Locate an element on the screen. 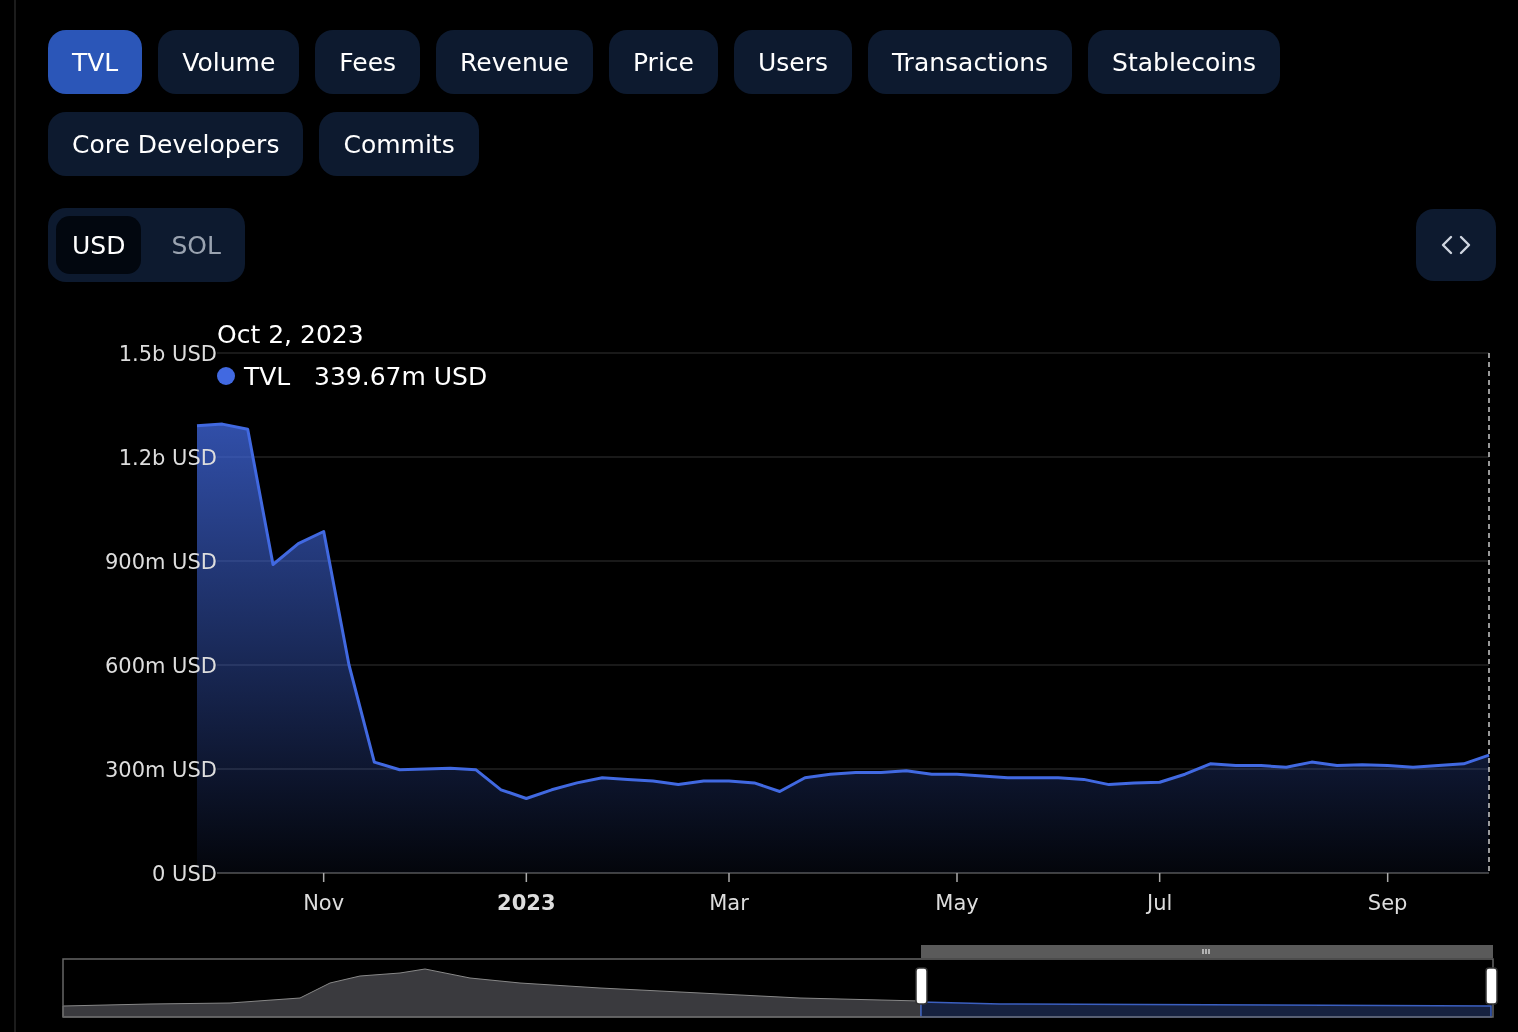  metric-tab: Volume is located at coordinates (229, 62).